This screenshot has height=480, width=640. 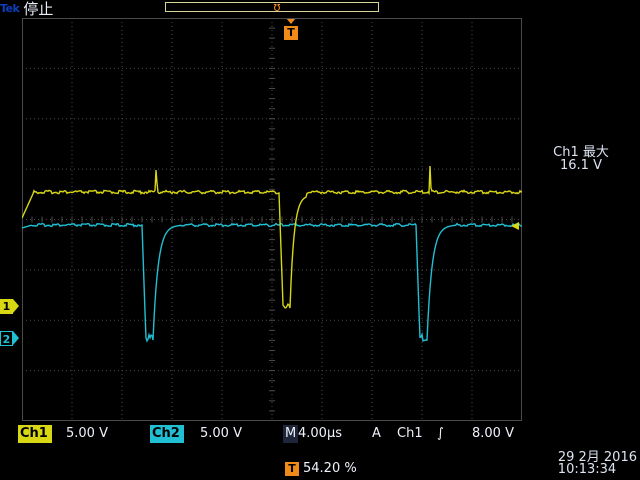 What do you see at coordinates (16, 338) in the screenshot?
I see `ch2-ground-arrow-icon` at bounding box center [16, 338].